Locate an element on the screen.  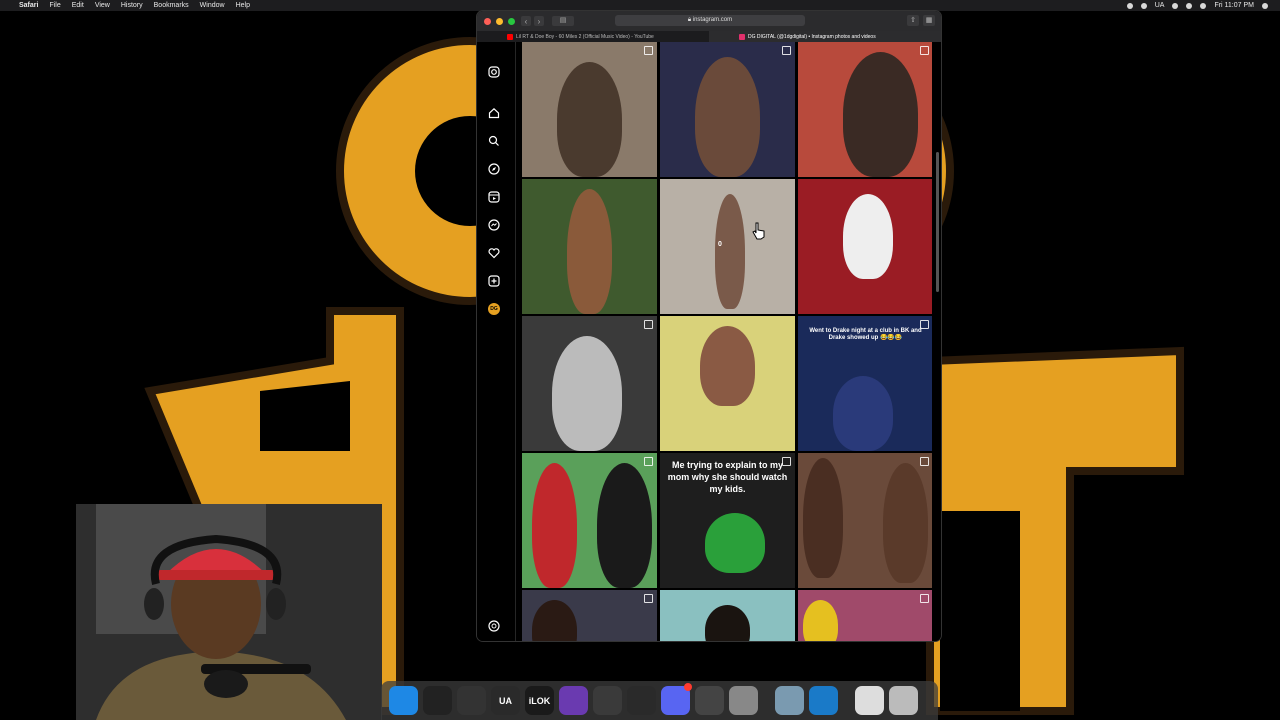
close-window-button is located at coordinates (487, 21).